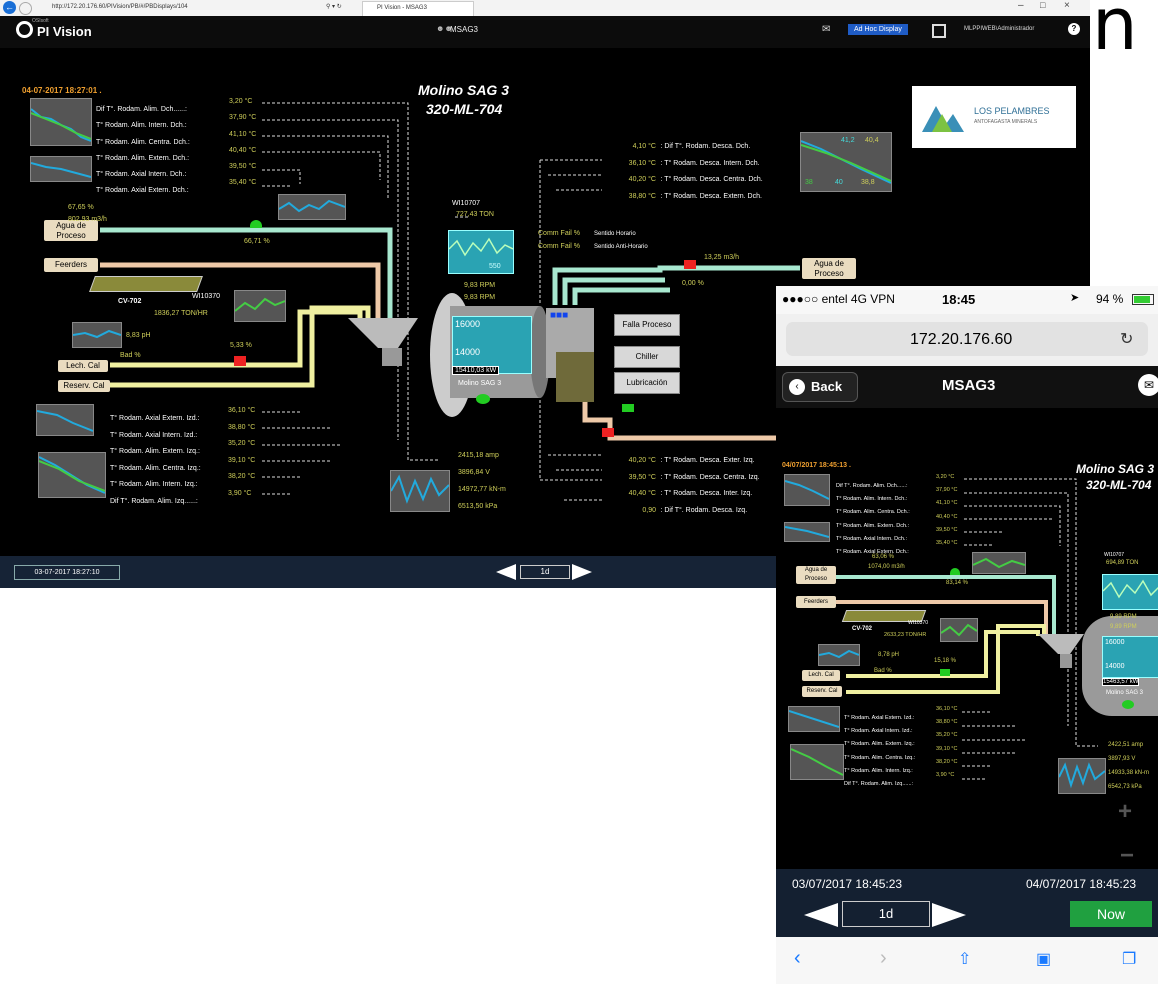  I want to click on tag-agua-proceso-2: Agua de Proceso, so click(829, 268).